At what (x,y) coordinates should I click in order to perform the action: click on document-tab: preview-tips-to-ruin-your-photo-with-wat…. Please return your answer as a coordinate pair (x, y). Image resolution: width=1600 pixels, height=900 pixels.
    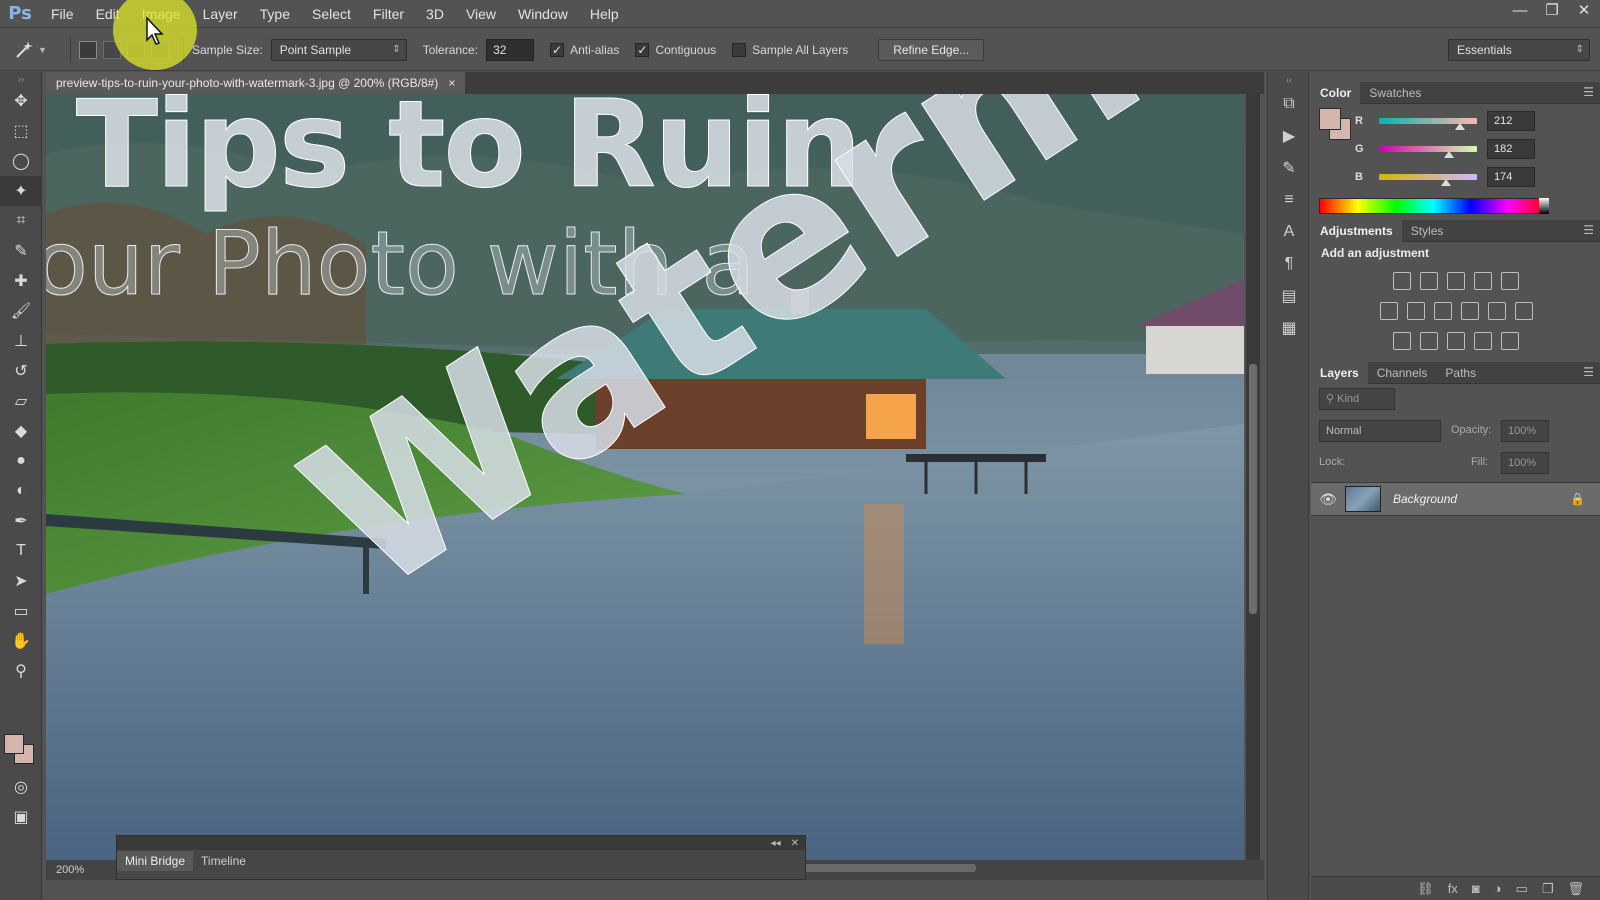
    Looking at the image, I should click on (256, 83).